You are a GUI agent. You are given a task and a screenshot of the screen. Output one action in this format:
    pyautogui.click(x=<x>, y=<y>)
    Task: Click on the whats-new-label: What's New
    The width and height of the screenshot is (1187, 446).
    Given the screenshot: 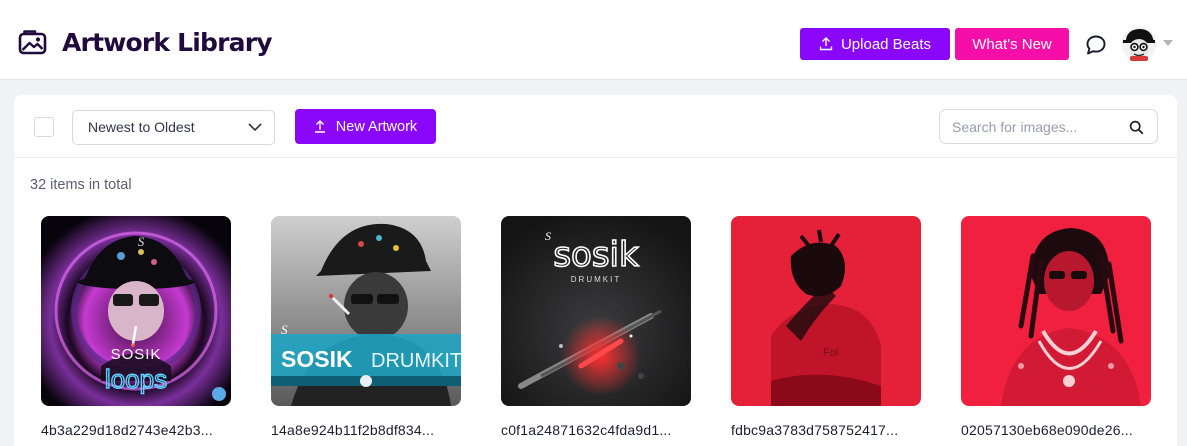 What is the action you would take?
    pyautogui.click(x=1012, y=44)
    